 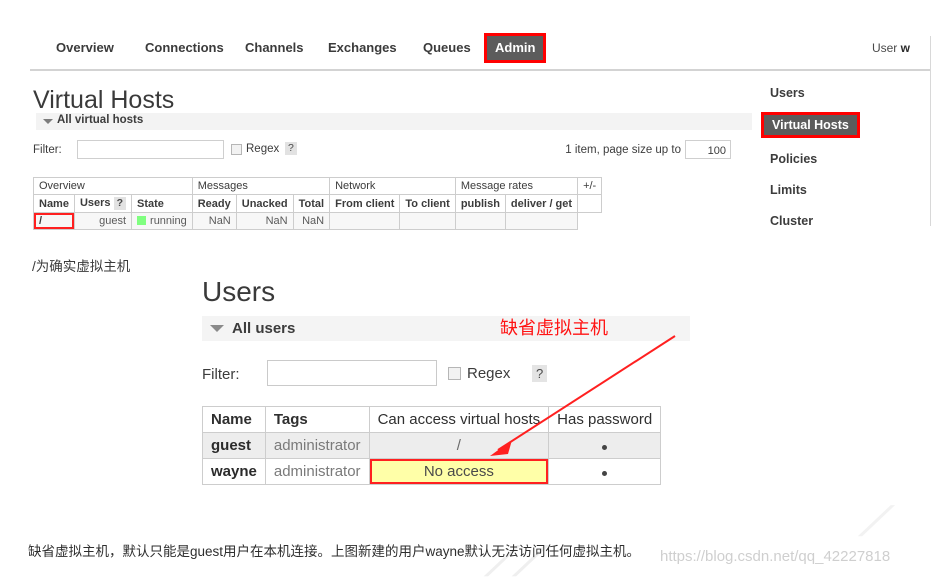 I want to click on users-column-header-name: Name, so click(x=234, y=419).